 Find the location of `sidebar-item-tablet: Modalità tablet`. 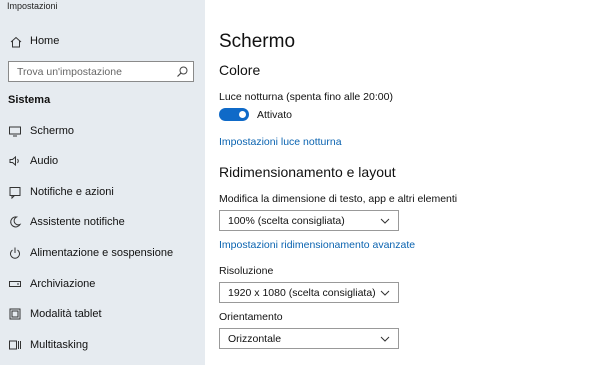

sidebar-item-tablet: Modalità tablet is located at coordinates (102, 314).